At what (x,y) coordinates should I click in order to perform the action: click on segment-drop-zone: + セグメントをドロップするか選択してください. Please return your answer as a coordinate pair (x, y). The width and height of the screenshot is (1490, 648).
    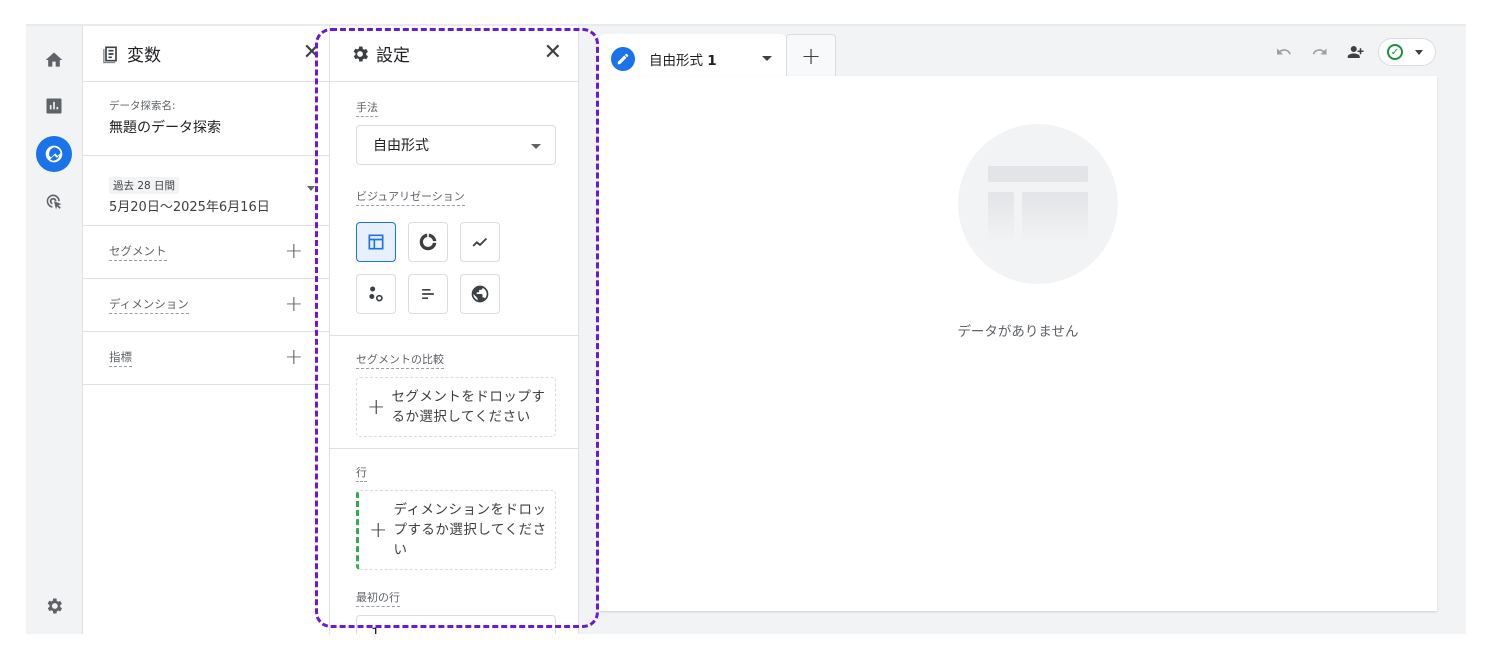
    Looking at the image, I should click on (456, 407).